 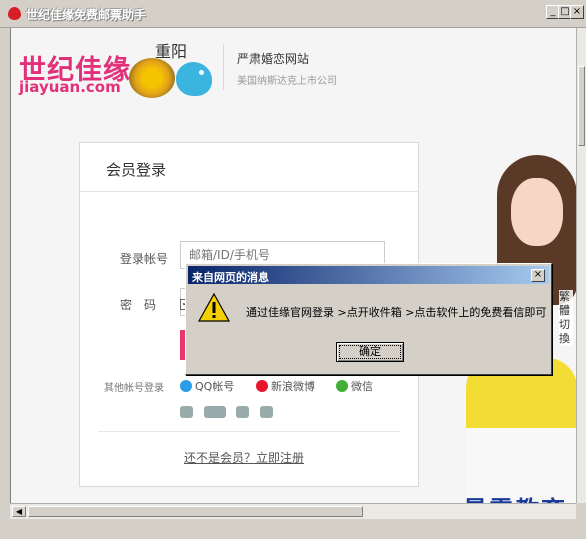 I want to click on dialog-close-button: ×, so click(x=538, y=275).